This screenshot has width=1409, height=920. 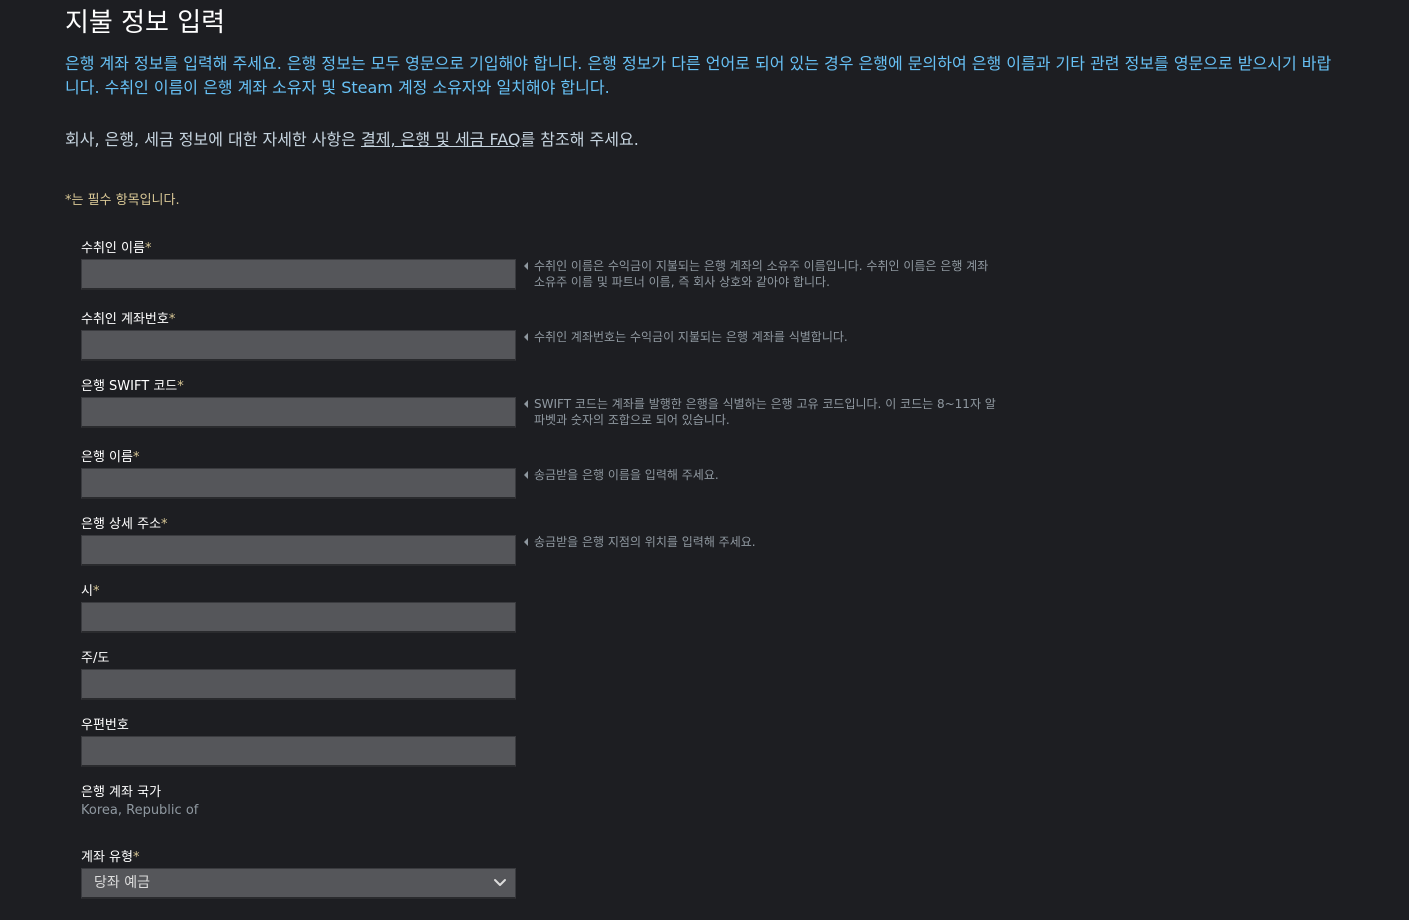 I want to click on bank-name-input, so click(x=298, y=483).